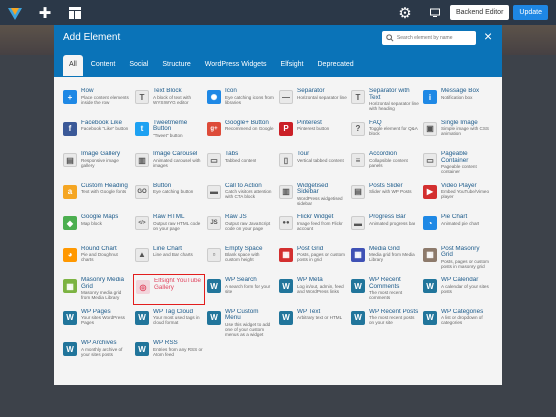 The height and width of the screenshot is (417, 556). I want to click on element-description: WordPress widgetised sidebar, so click(320, 200).